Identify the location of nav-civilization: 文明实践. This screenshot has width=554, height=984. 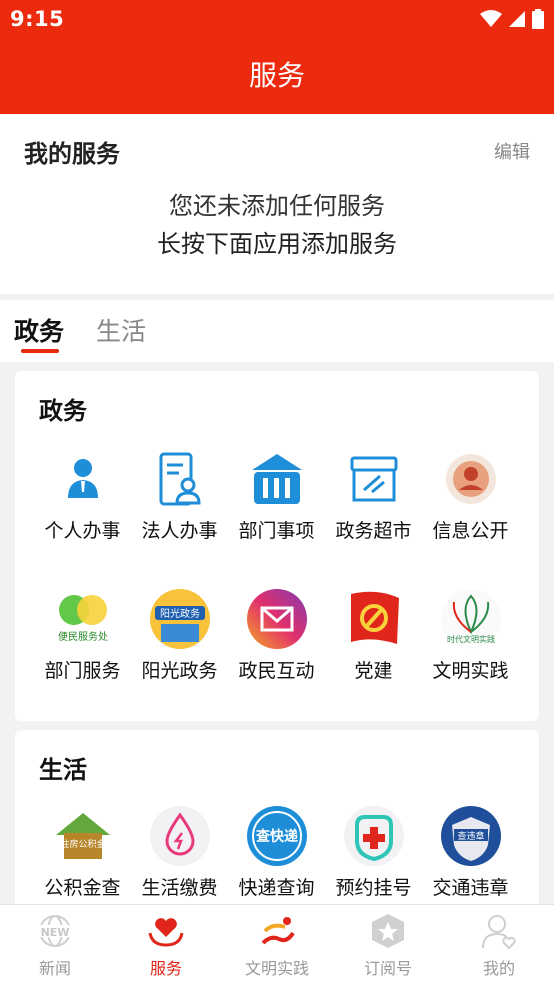
(277, 945).